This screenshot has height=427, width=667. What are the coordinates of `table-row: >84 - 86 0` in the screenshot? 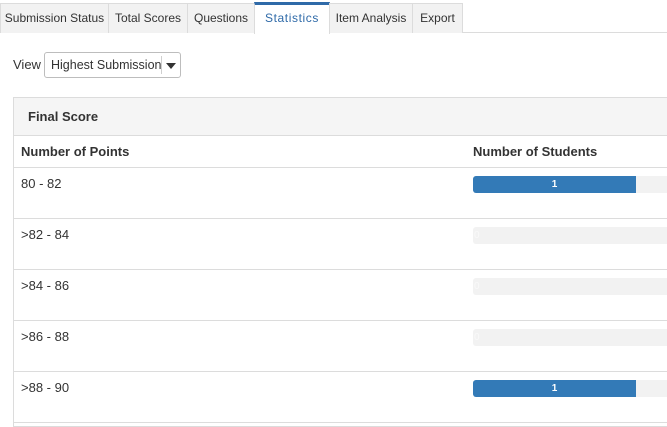 It's located at (340, 295).